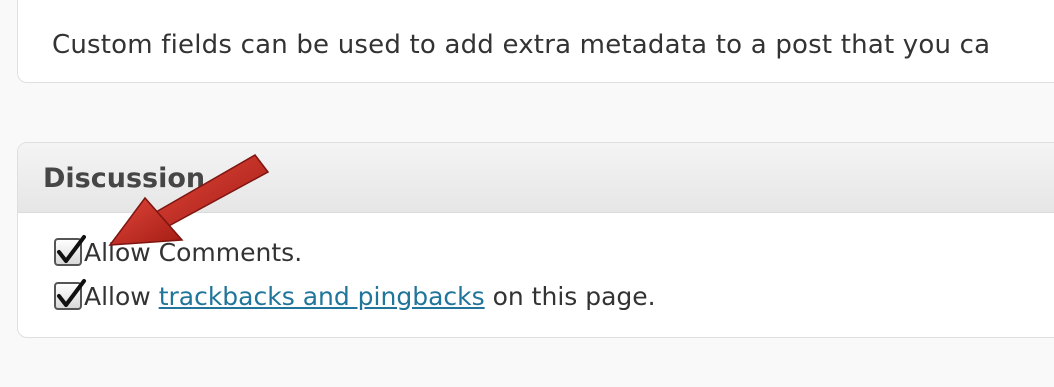 This screenshot has width=1054, height=387. Describe the element at coordinates (124, 178) in the screenshot. I see `discussion-panel-title: Discussion` at that location.